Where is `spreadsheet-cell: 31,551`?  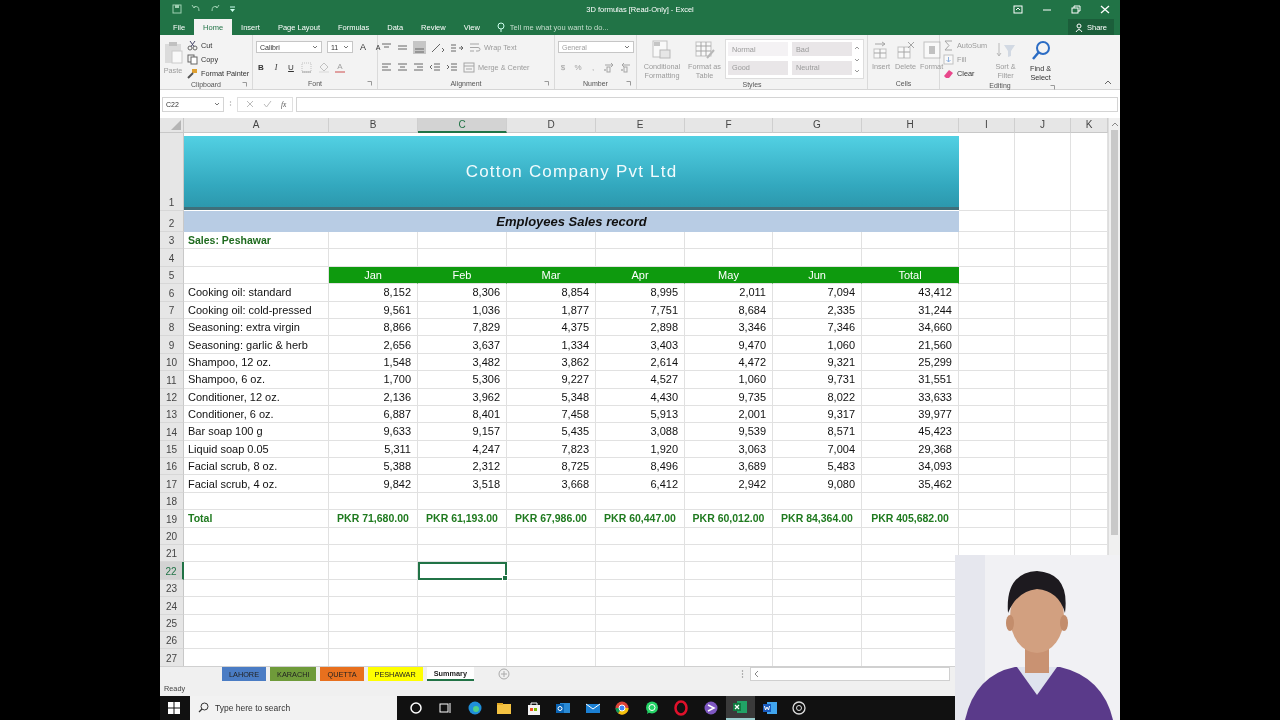
spreadsheet-cell: 31,551 is located at coordinates (910, 380).